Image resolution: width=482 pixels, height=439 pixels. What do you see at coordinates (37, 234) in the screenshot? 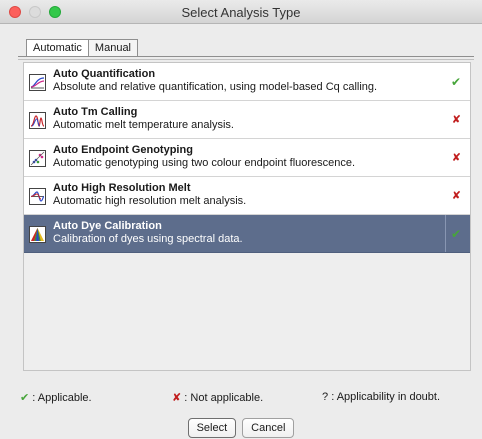
I see `dye-calibration-icon` at bounding box center [37, 234].